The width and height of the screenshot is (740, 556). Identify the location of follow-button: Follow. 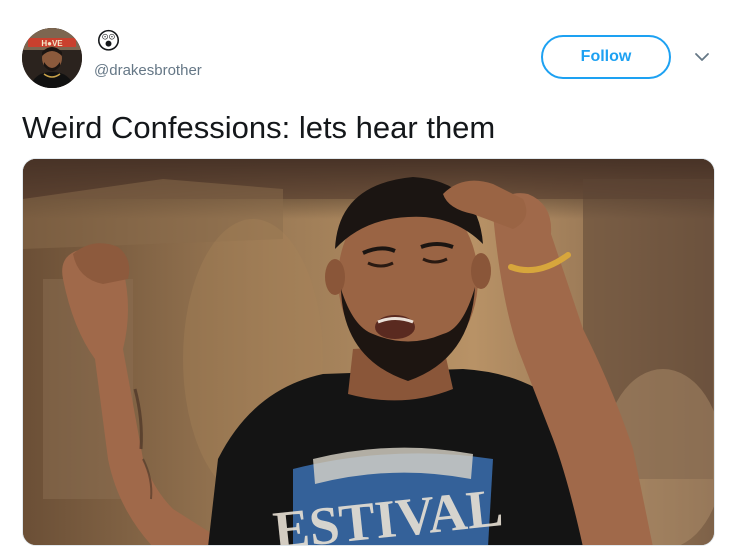
(606, 57).